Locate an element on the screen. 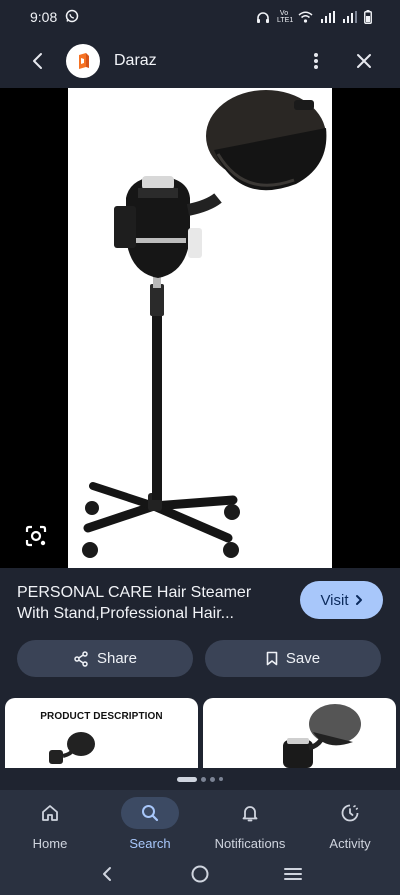  site-name: Daraz is located at coordinates (135, 60).